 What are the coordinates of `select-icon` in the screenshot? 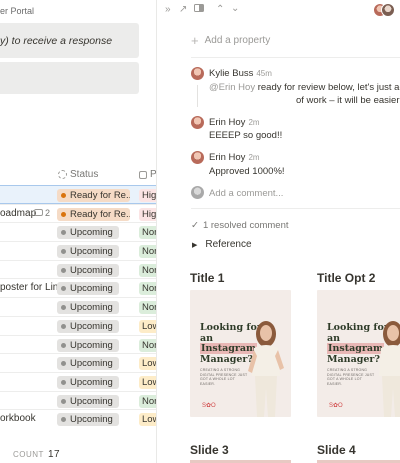 It's located at (143, 174).